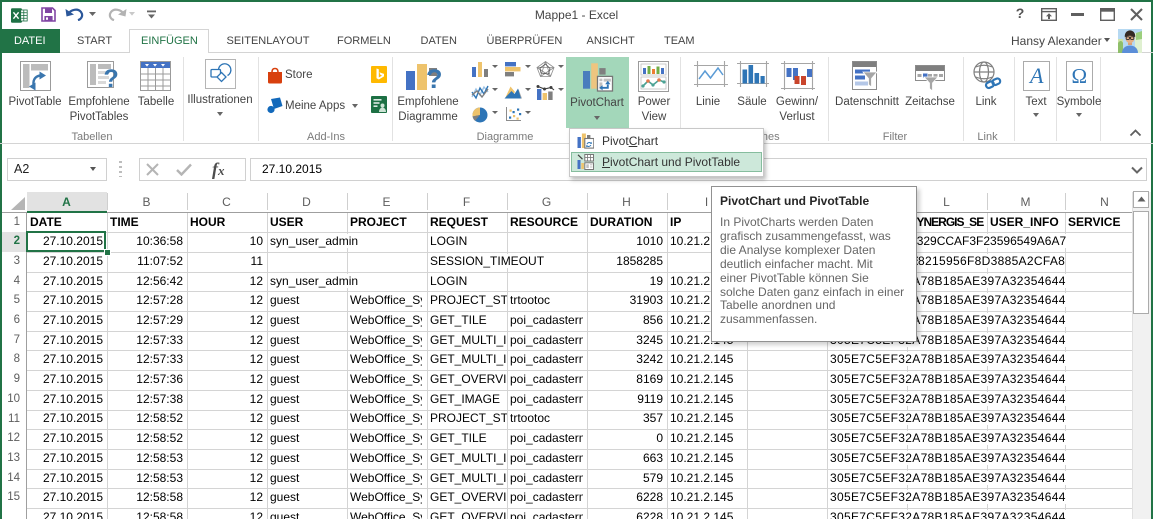 The height and width of the screenshot is (519, 1153). Describe the element at coordinates (1036, 75) in the screenshot. I see `svg-text: A` at that location.